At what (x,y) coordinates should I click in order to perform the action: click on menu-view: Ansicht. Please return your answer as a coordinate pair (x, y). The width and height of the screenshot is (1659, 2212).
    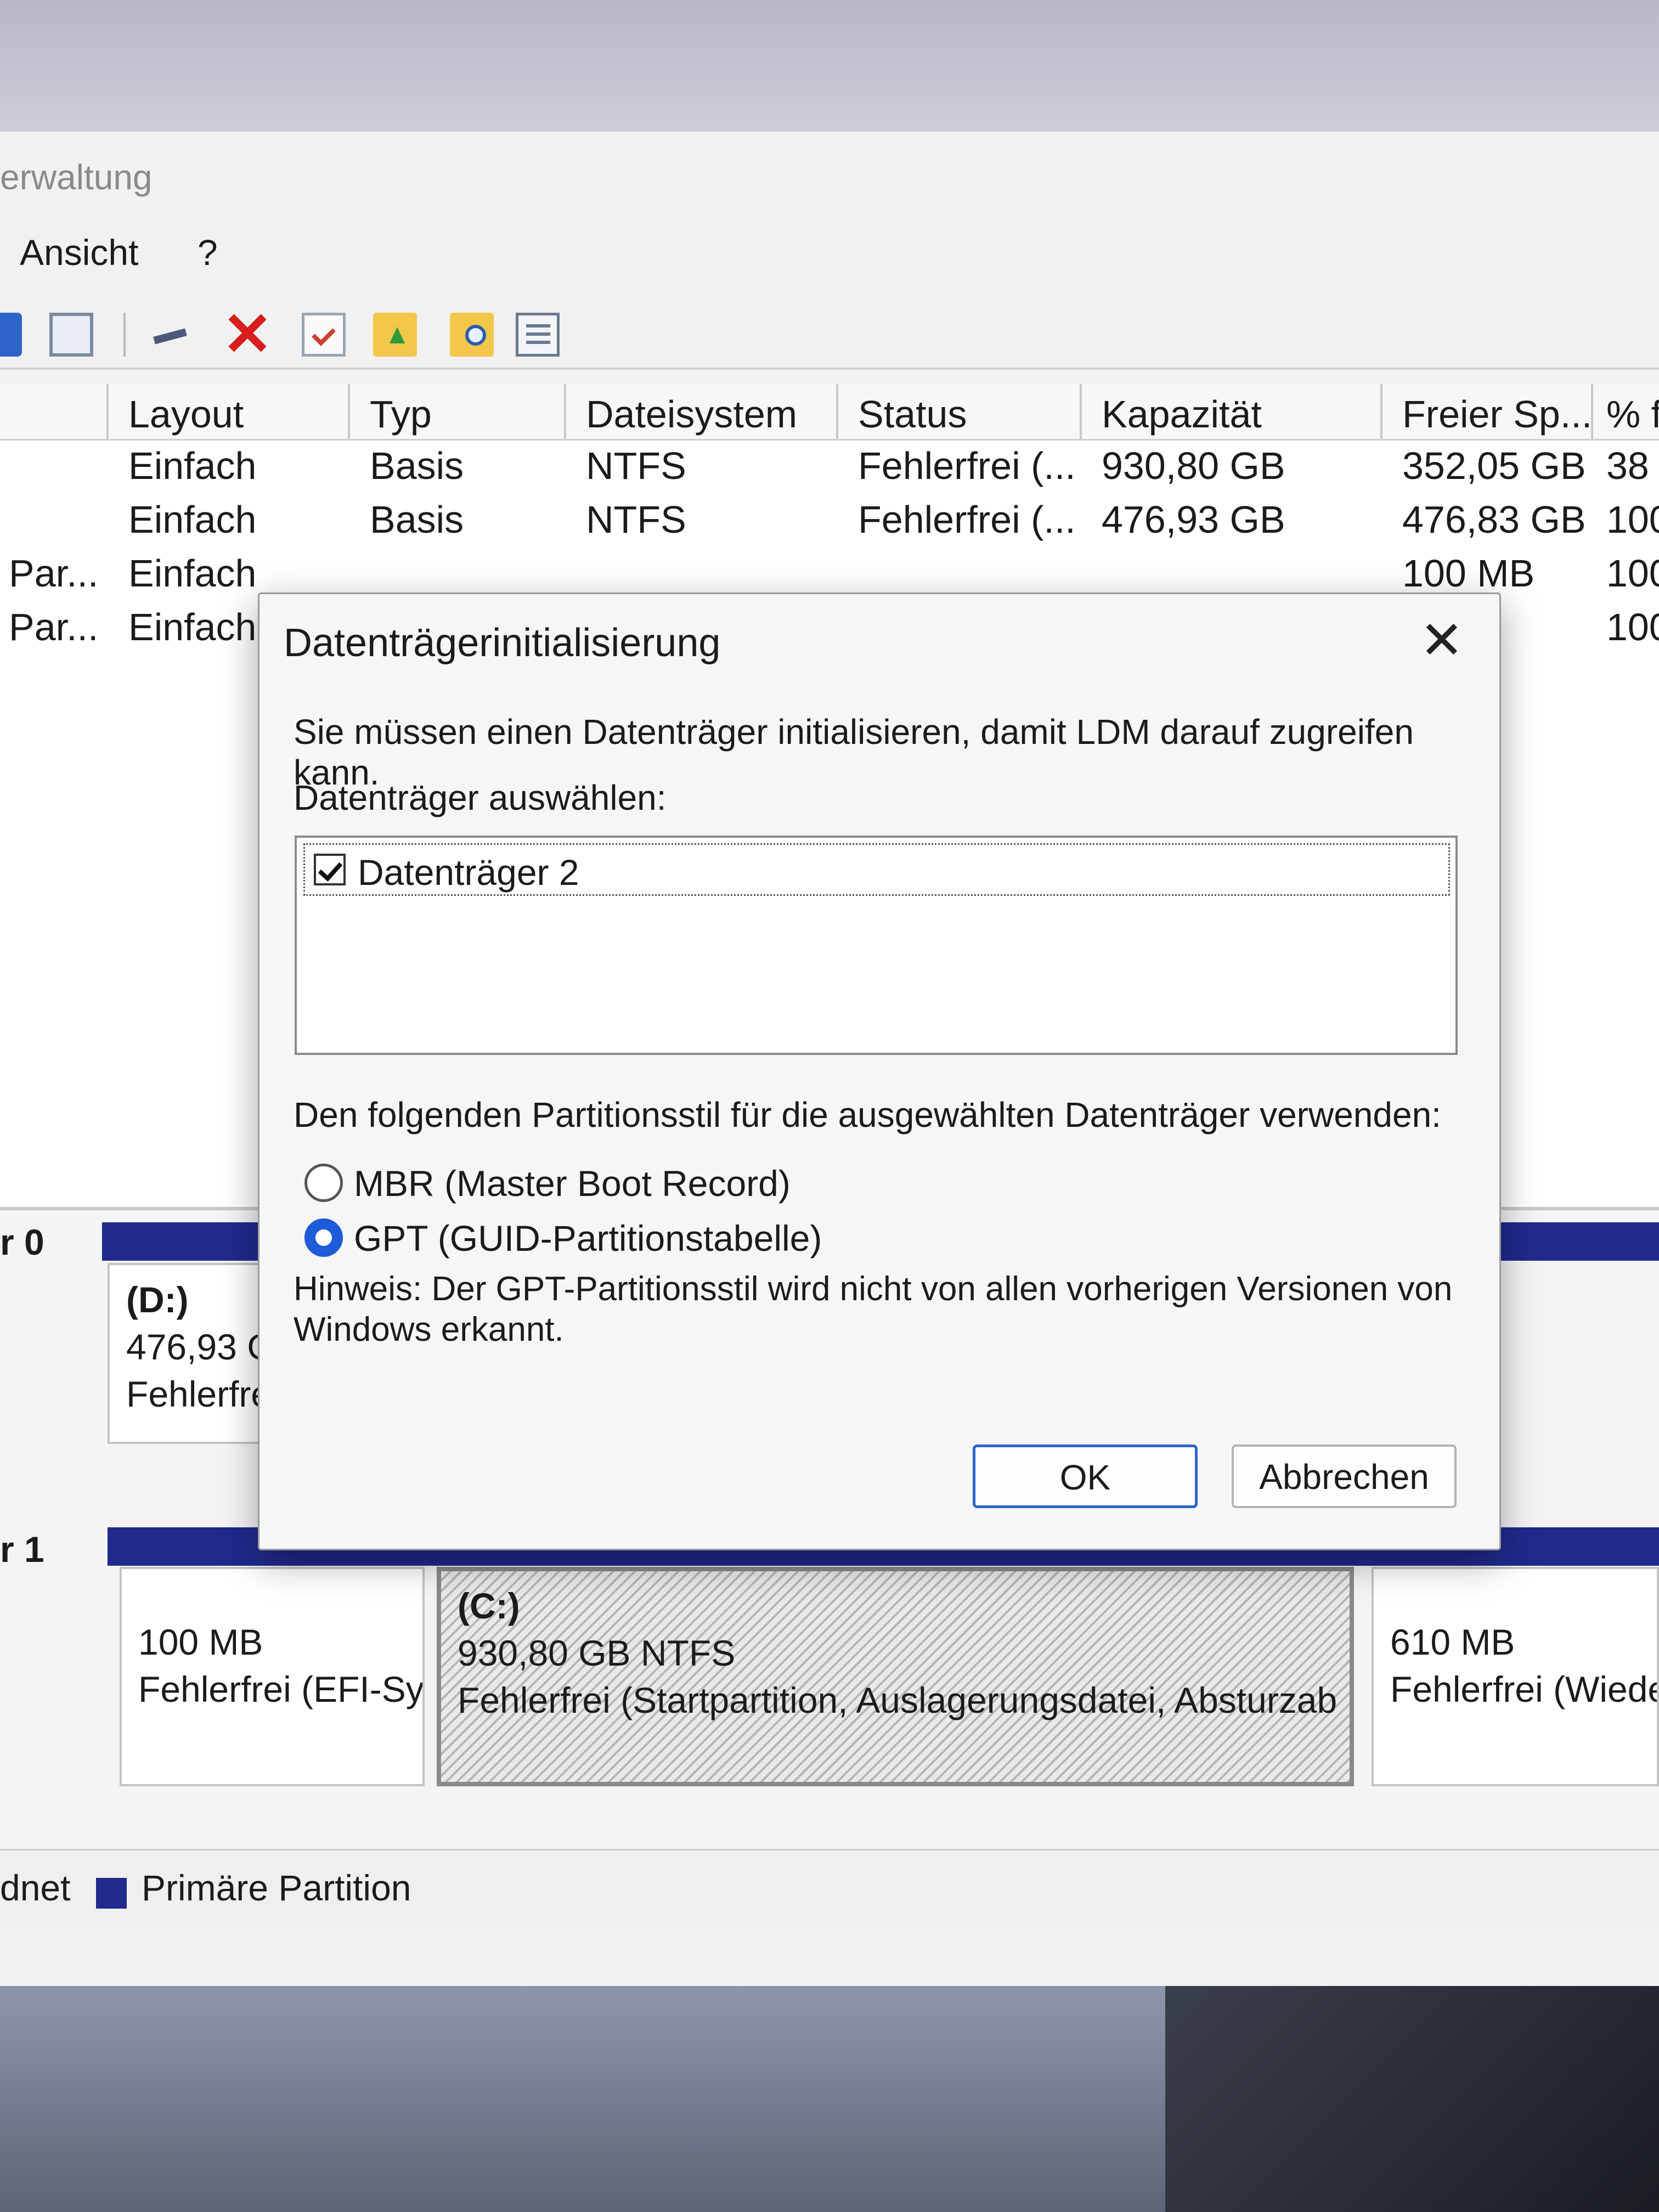
    Looking at the image, I should click on (79, 253).